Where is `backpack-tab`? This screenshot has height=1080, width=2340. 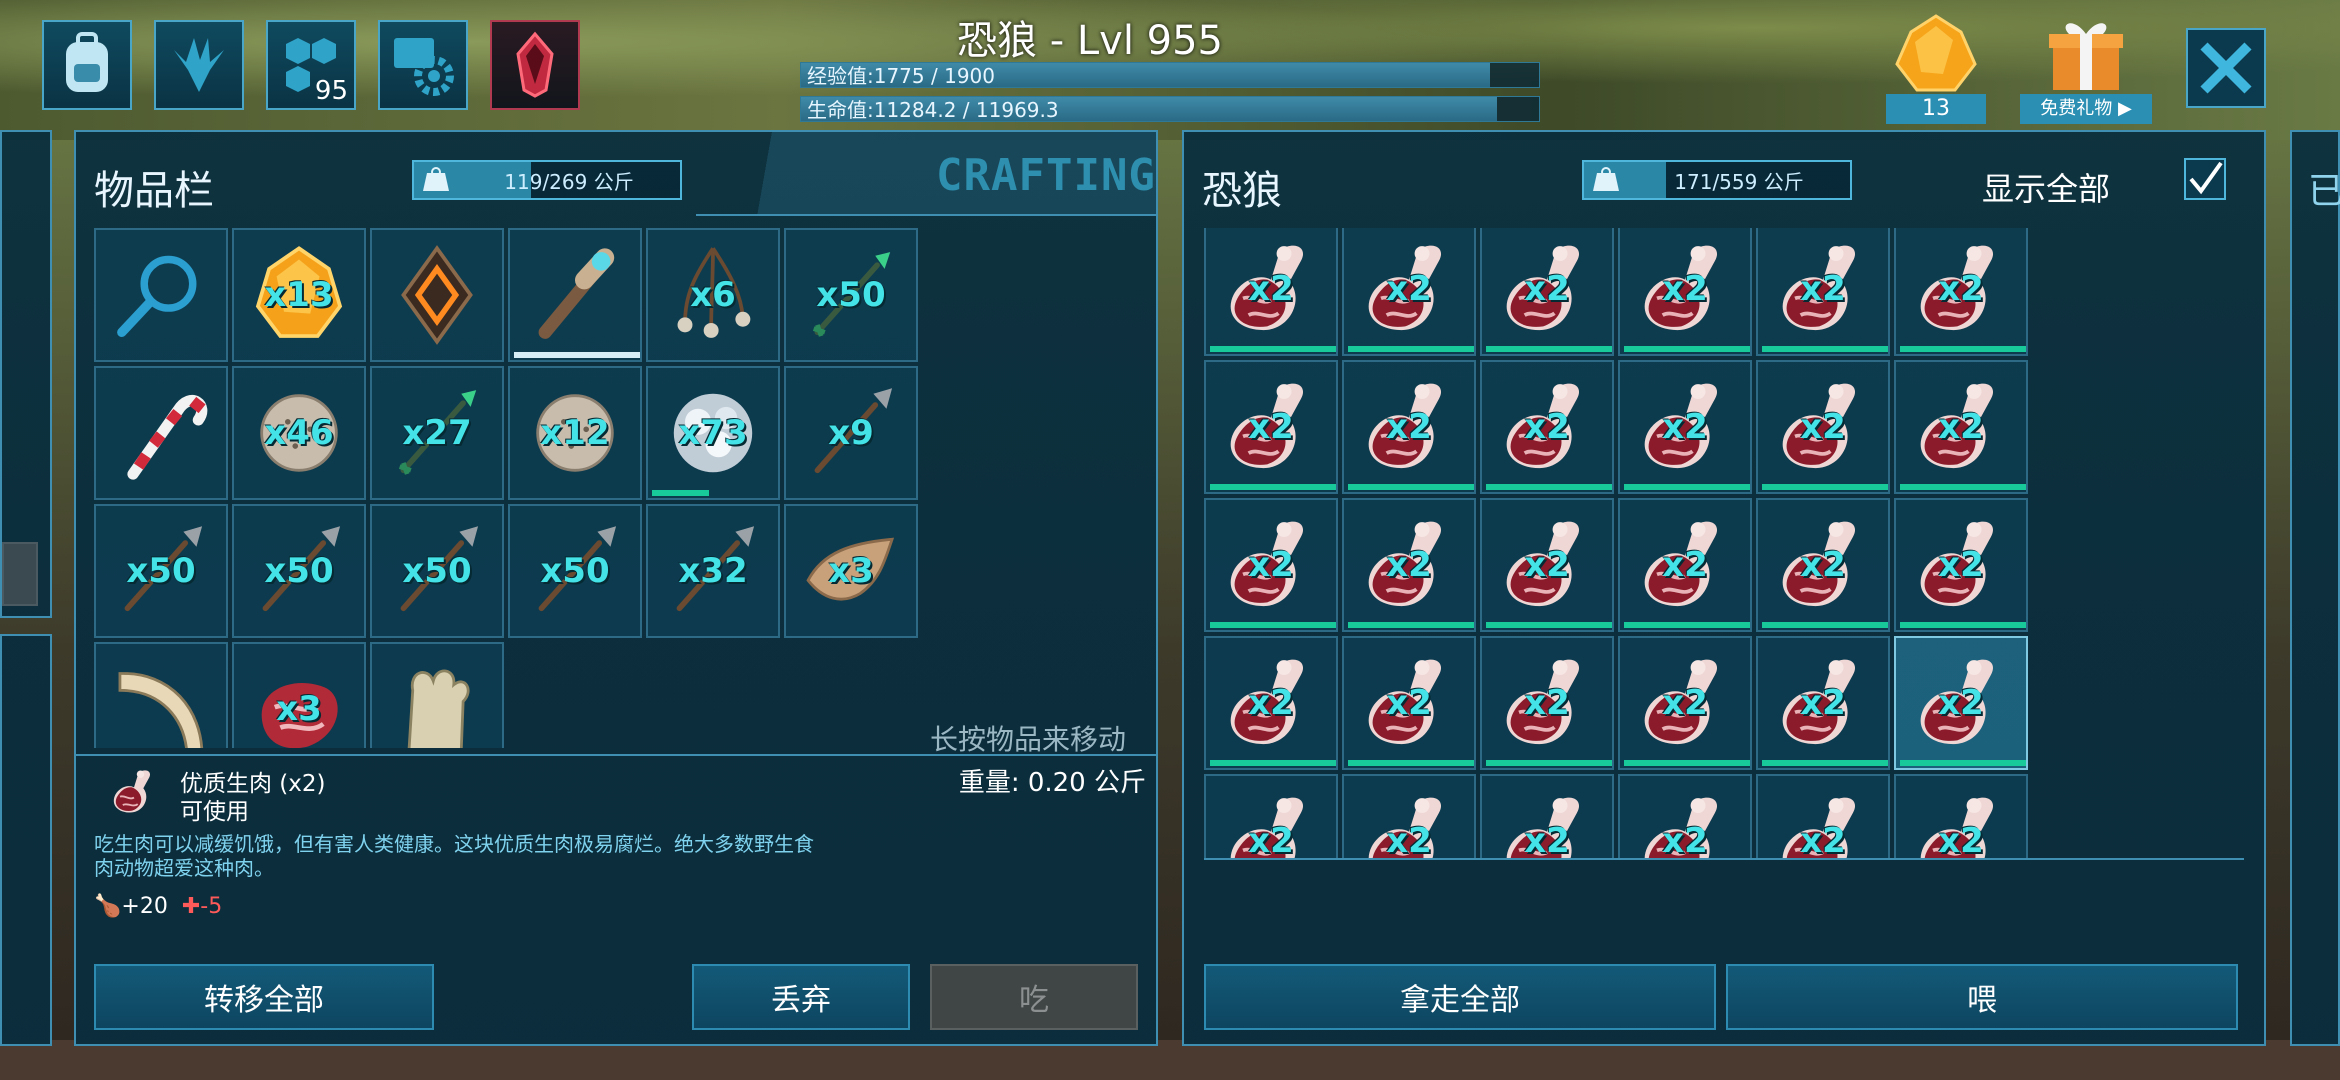 backpack-tab is located at coordinates (87, 65).